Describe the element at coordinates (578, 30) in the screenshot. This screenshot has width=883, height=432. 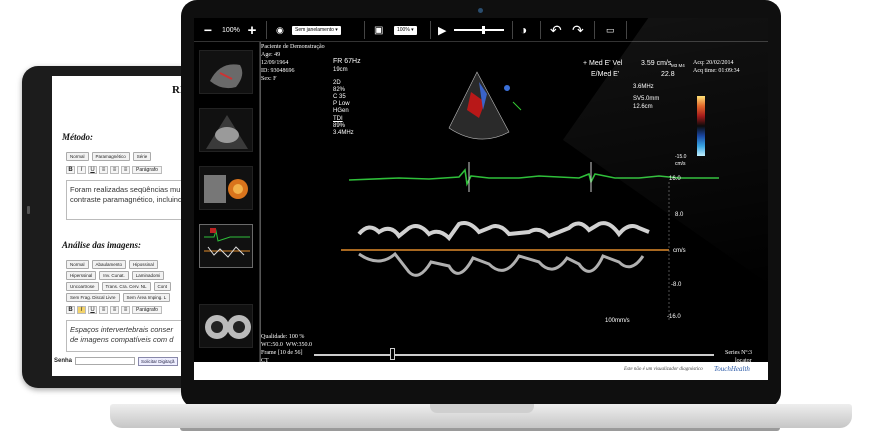
I see `redo-icon: ↷` at that location.